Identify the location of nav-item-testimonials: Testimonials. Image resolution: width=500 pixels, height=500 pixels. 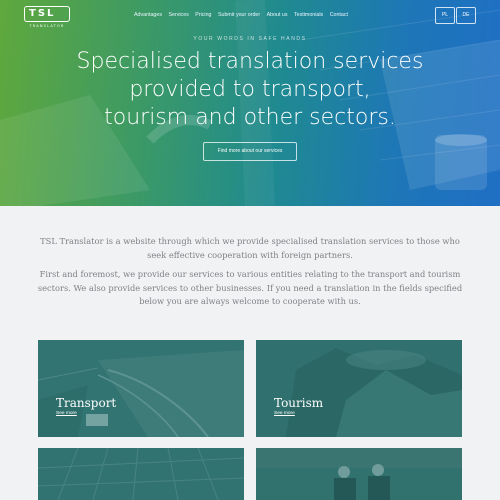
(308, 15).